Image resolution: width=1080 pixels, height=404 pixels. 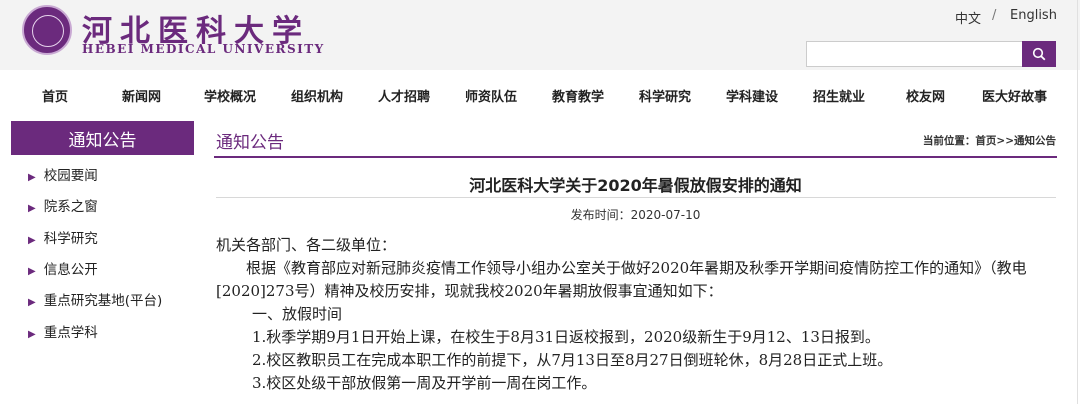 I want to click on search-input, so click(x=914, y=54).